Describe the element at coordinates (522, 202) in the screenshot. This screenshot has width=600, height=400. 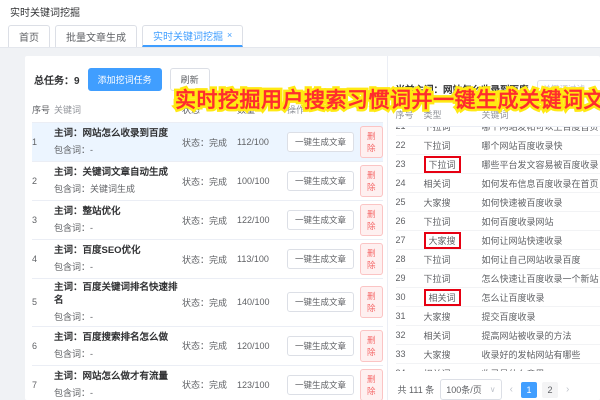
I see `keyword-text: 如何快速被百度收录` at that location.